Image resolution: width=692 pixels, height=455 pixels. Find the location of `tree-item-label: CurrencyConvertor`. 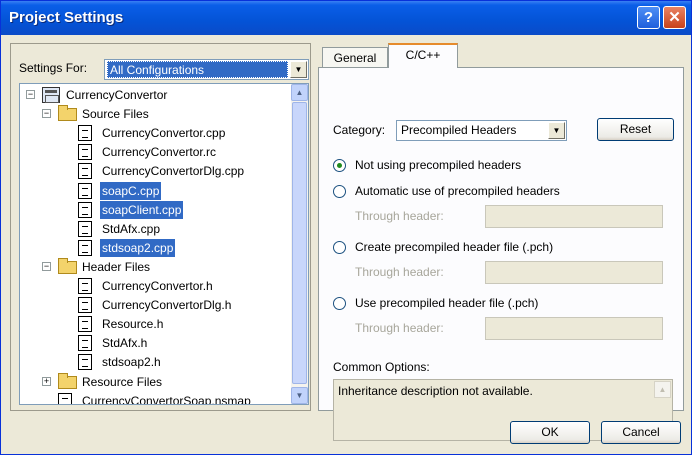

tree-item-label: CurrencyConvertor is located at coordinates (117, 95).